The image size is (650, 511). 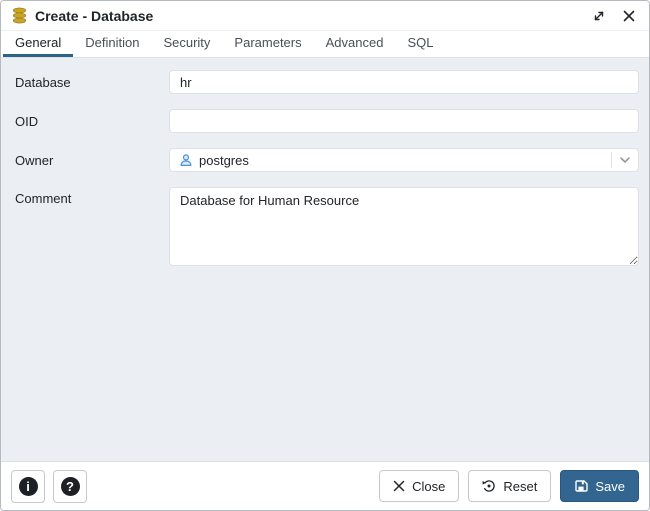 I want to click on close-button: Close, so click(x=419, y=486).